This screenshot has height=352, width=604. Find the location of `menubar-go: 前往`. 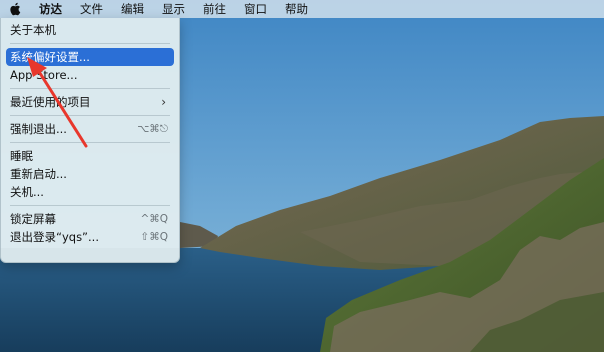

menubar-go: 前往 is located at coordinates (214, 9).